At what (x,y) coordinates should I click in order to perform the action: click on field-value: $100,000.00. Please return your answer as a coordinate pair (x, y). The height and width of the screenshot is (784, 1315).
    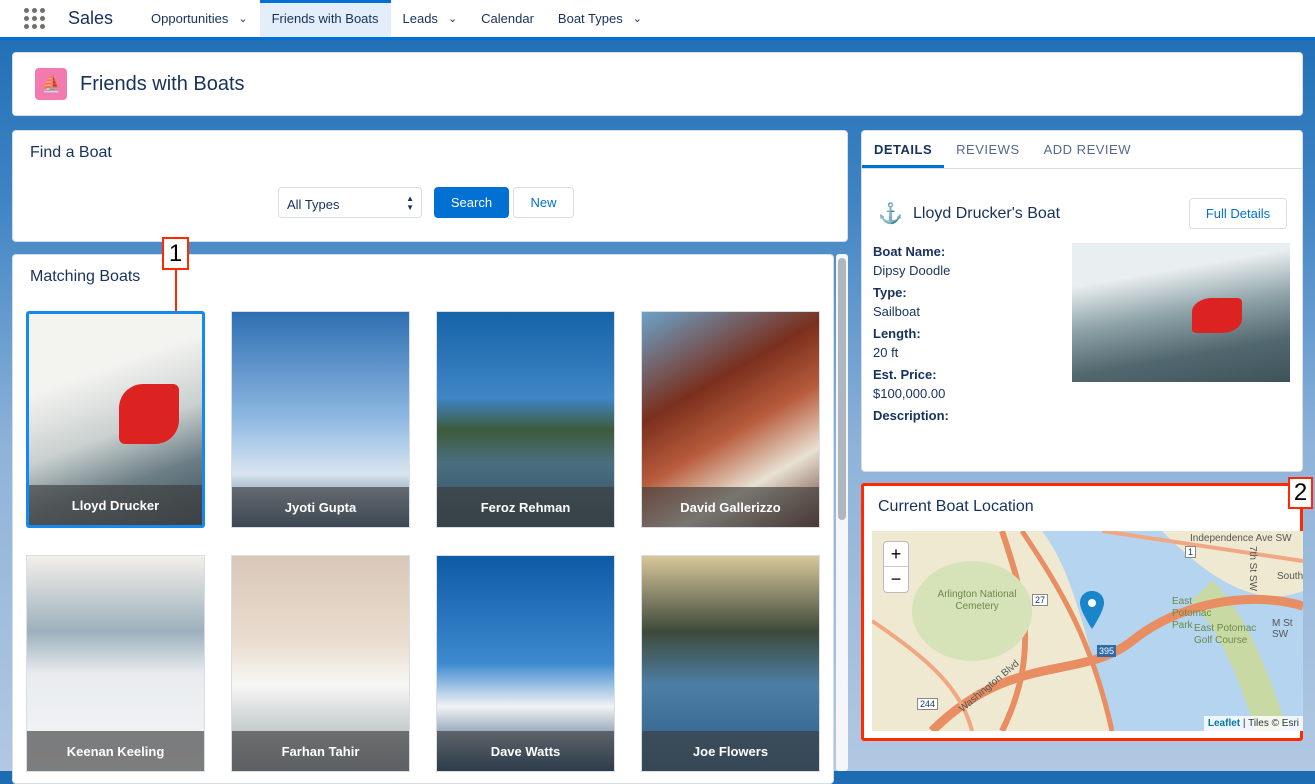
    Looking at the image, I should click on (909, 393).